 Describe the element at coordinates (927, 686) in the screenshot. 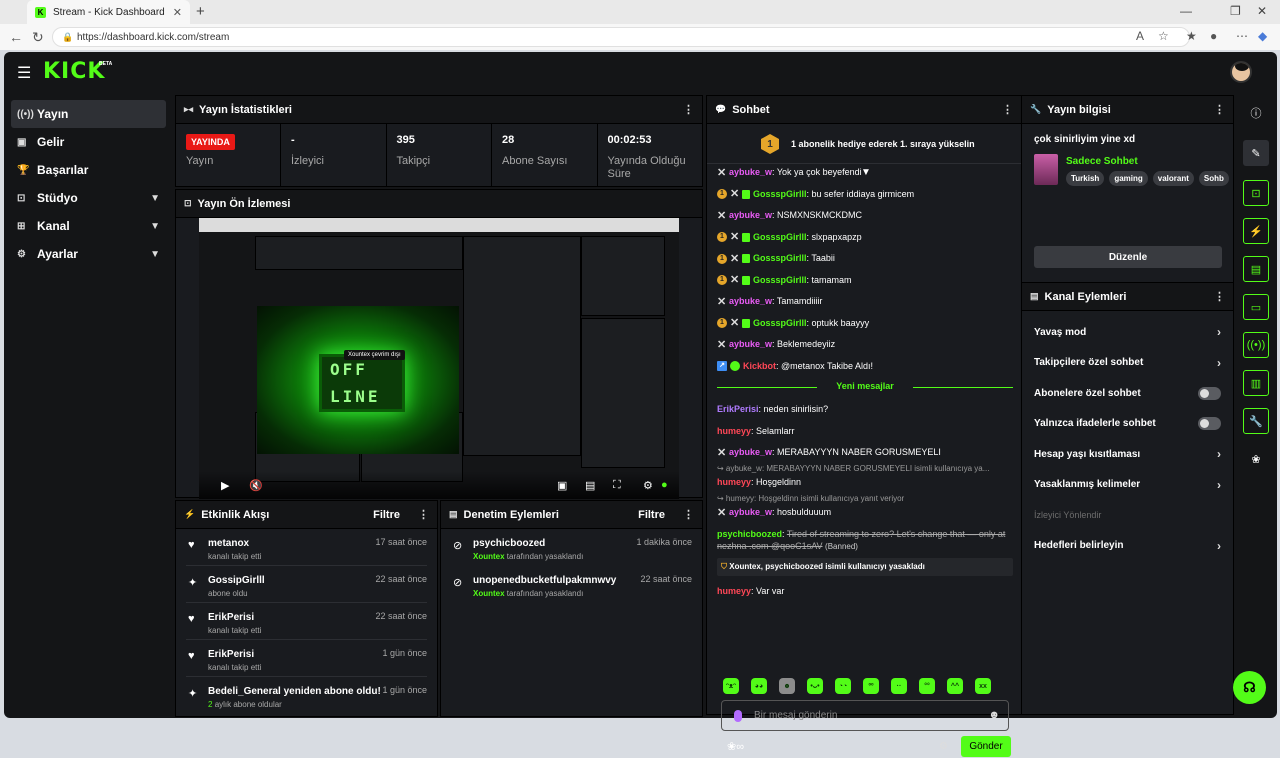

I see `emote-icon: °°` at that location.